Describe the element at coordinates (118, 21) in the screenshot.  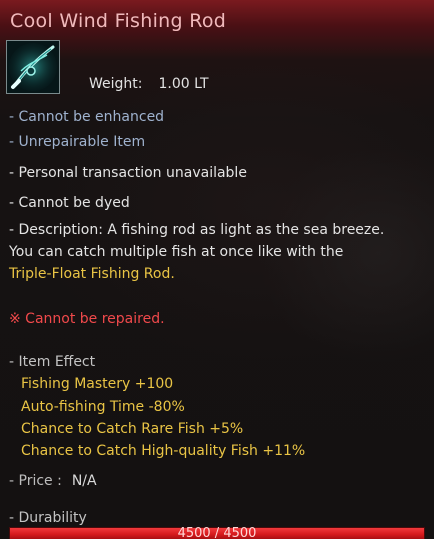
I see `item-name: Cool Wind Fishing Rod` at that location.